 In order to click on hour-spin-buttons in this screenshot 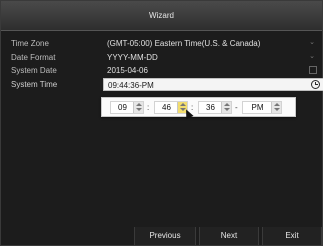, I will do `click(138, 107)`.